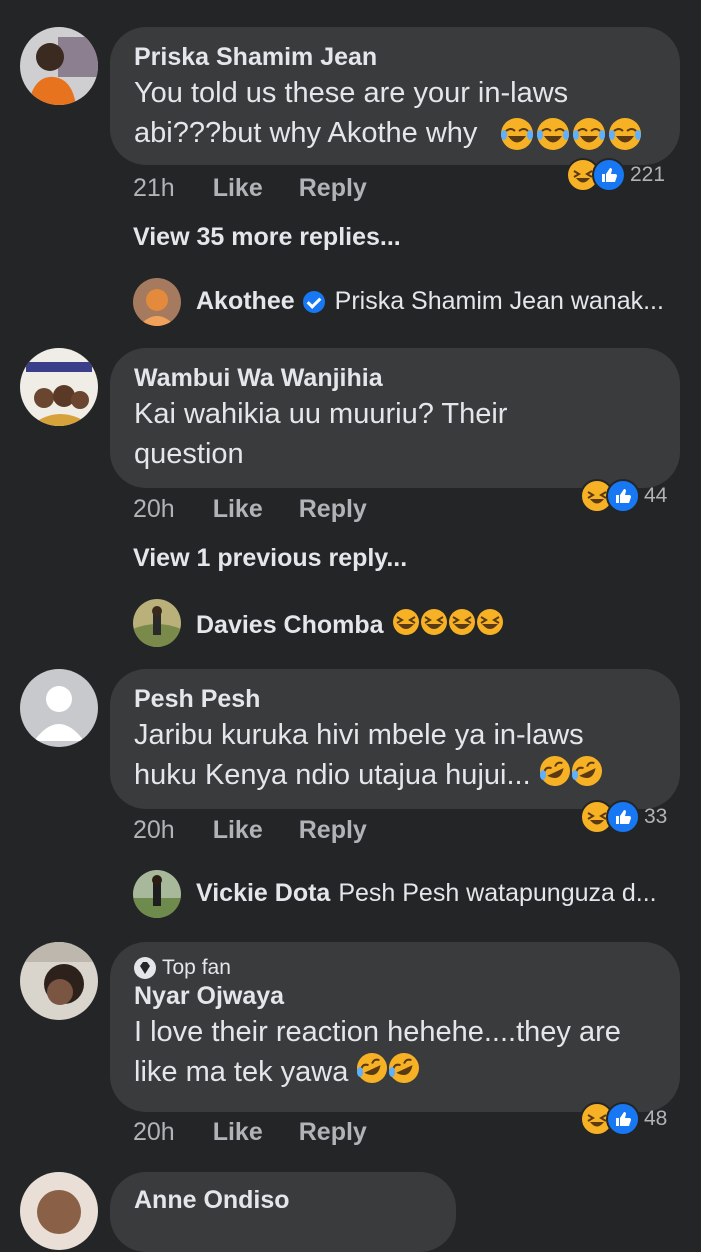  I want to click on diamond-icon, so click(145, 968).